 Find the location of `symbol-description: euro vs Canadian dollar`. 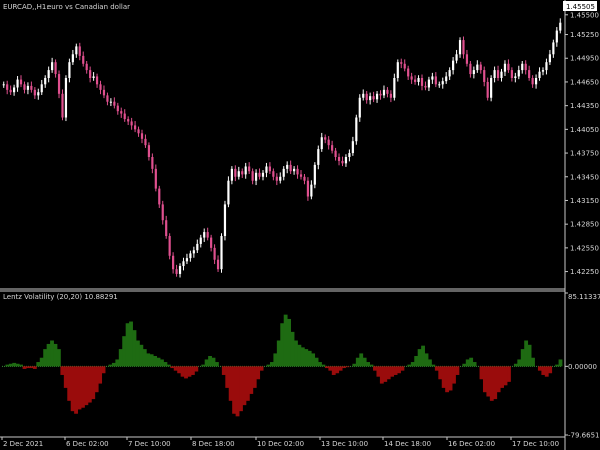

symbol-description: euro vs Canadian dollar is located at coordinates (88, 7).